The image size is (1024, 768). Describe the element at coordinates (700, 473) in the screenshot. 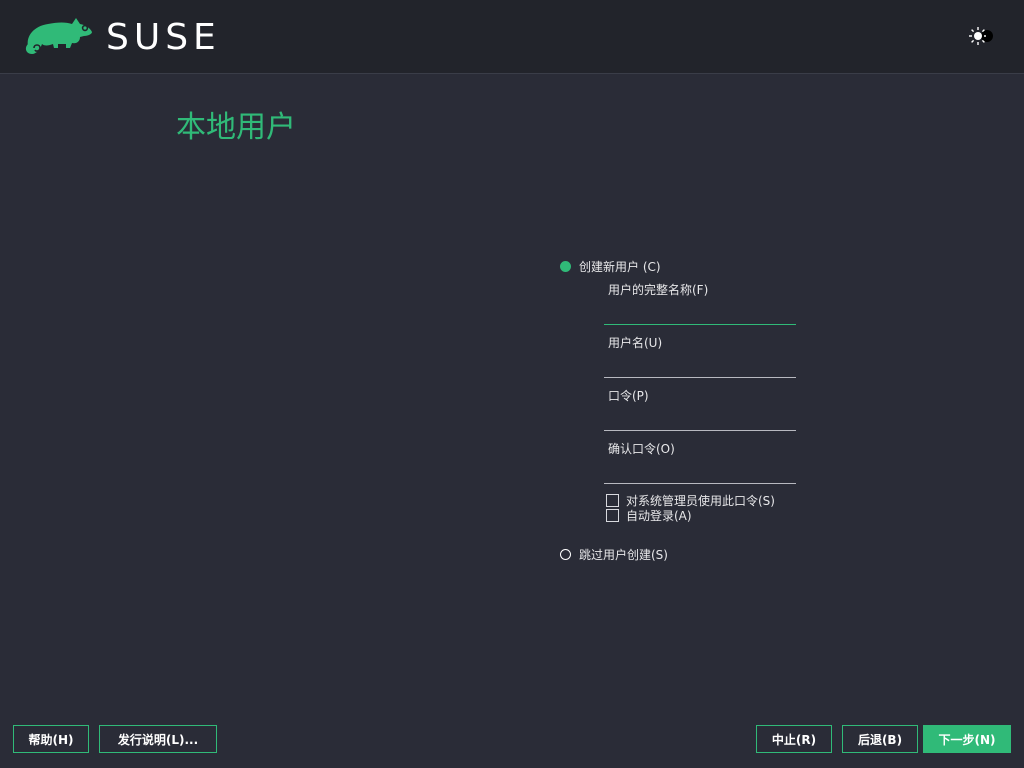

I see `confirm-password-input` at that location.